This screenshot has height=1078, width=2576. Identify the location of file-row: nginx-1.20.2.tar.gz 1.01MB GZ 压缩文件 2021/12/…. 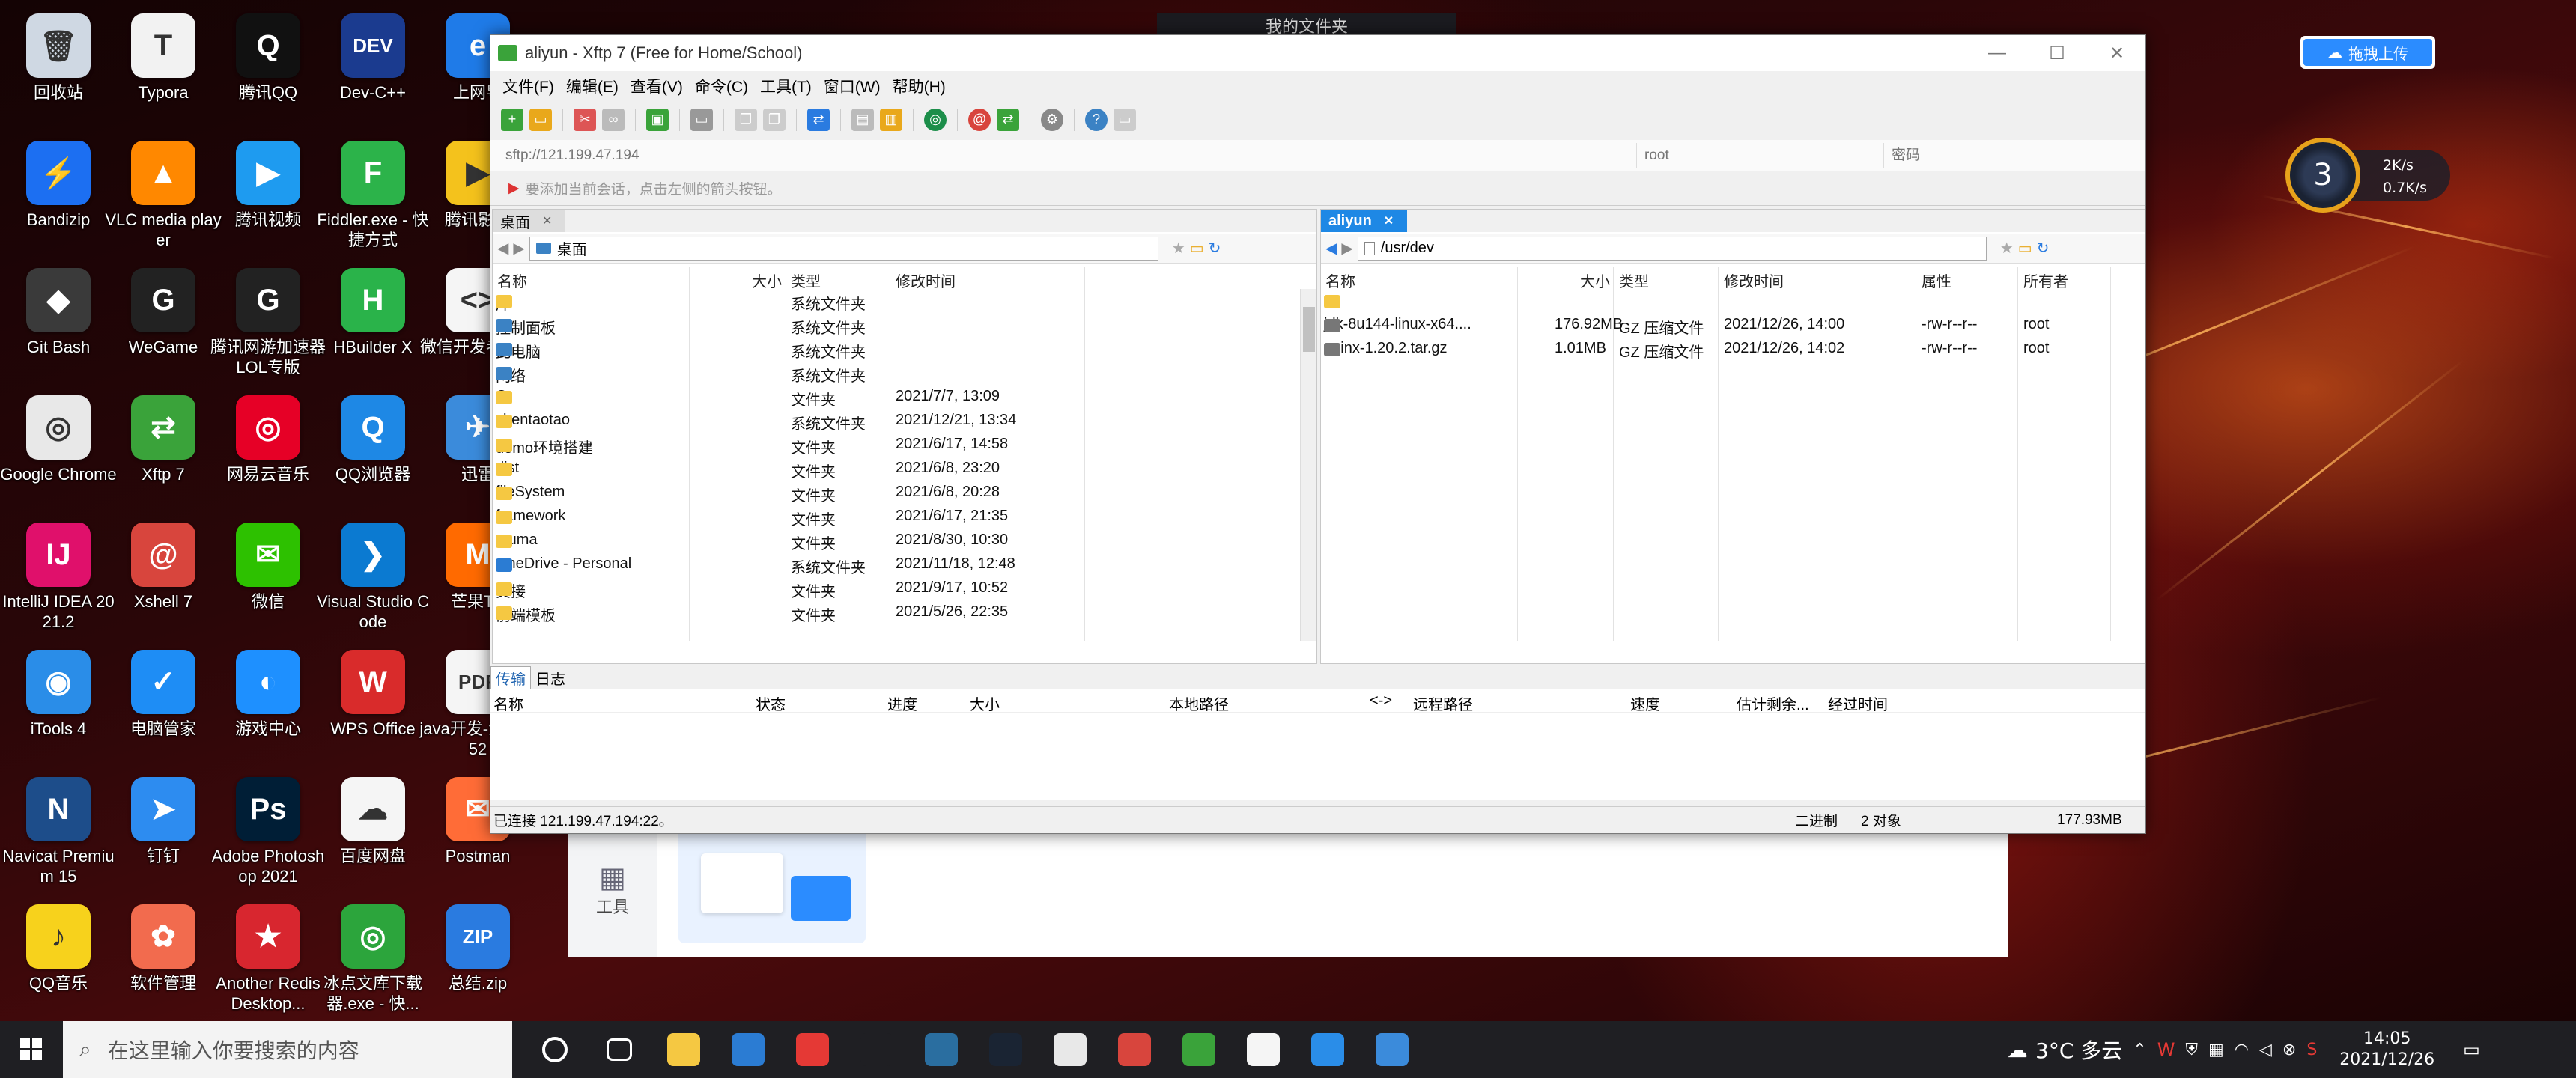
(1733, 349).